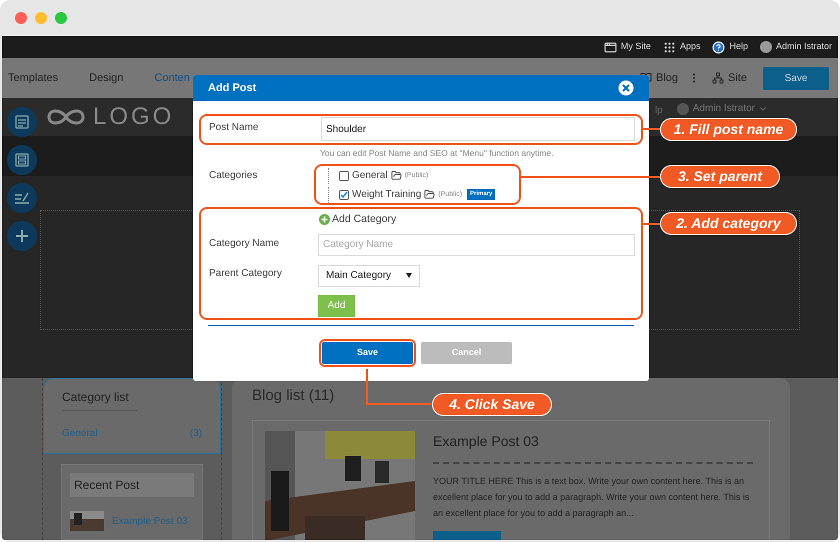 This screenshot has height=542, width=840. Describe the element at coordinates (626, 88) in the screenshot. I see `close-icon` at that location.